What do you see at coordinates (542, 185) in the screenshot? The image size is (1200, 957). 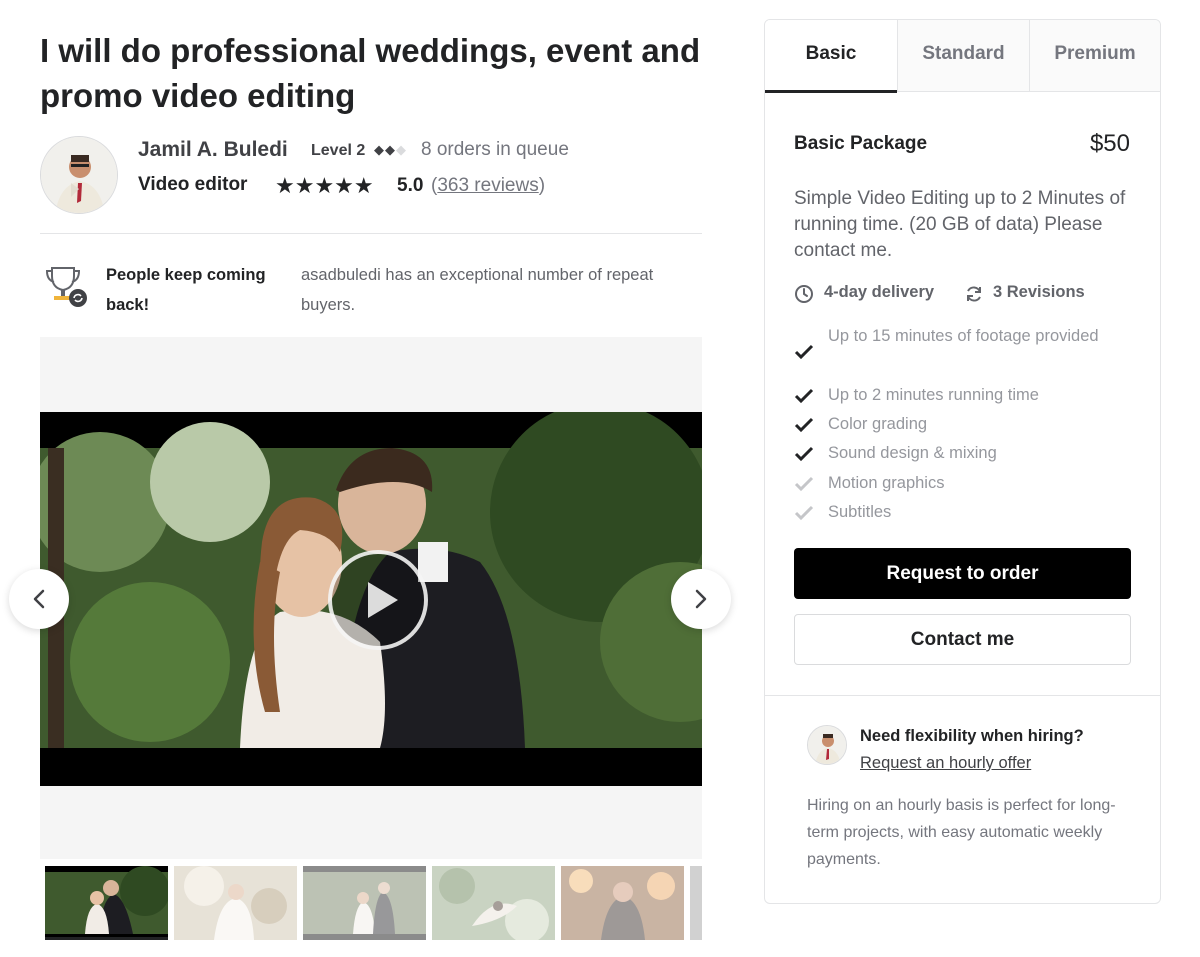 I see `reviews-paren-close: )` at bounding box center [542, 185].